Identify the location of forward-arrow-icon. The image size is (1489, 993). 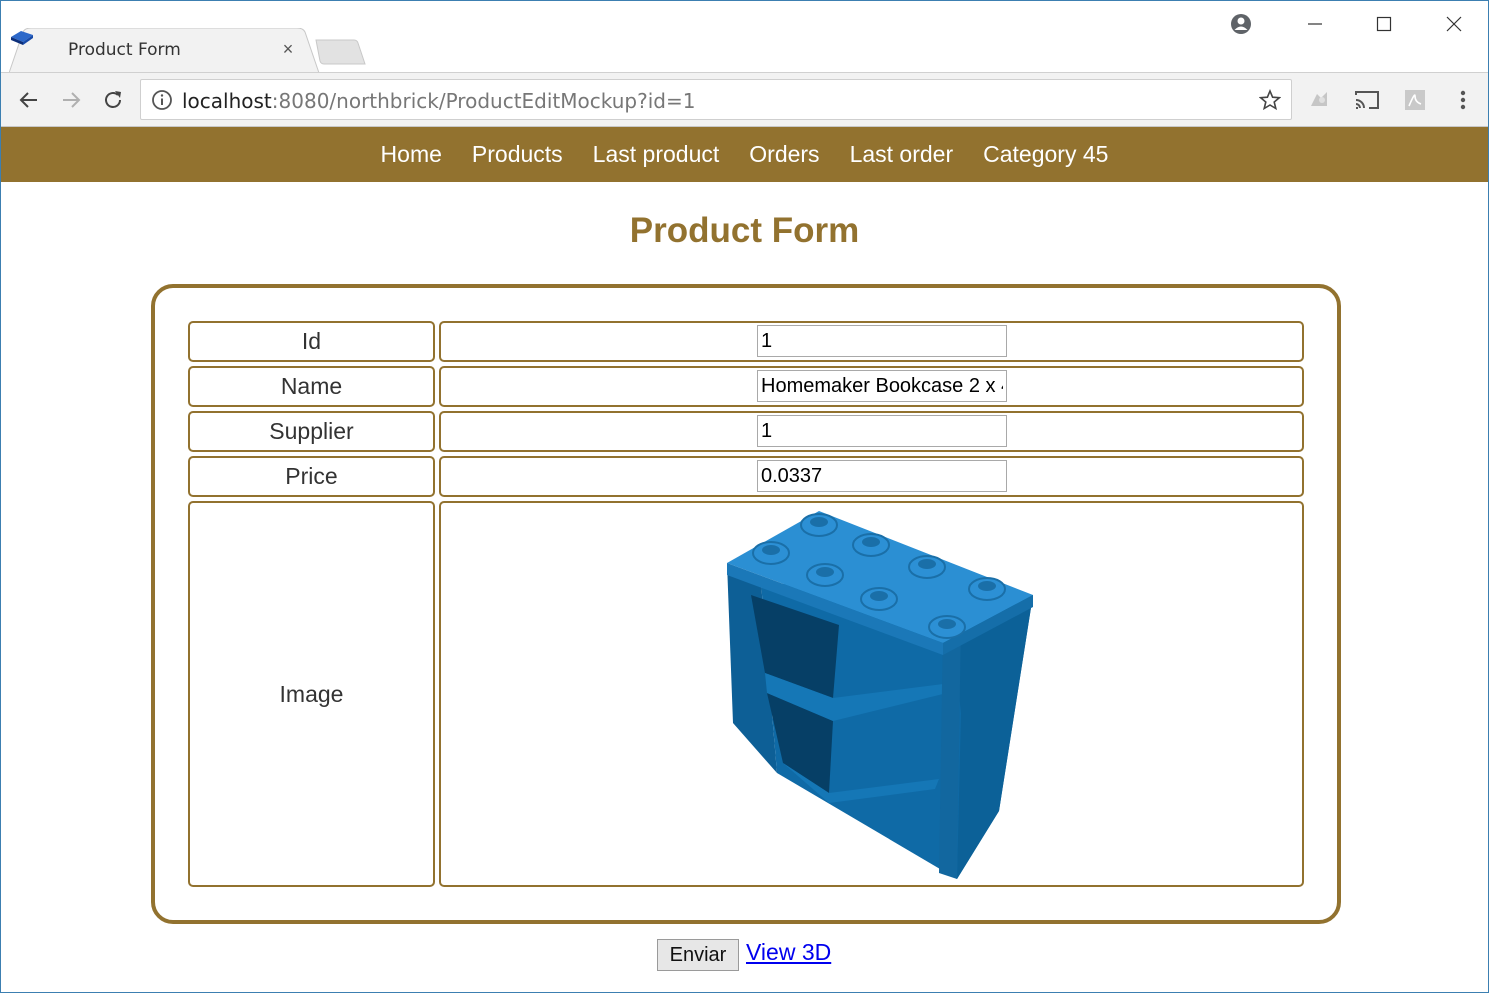
(71, 100).